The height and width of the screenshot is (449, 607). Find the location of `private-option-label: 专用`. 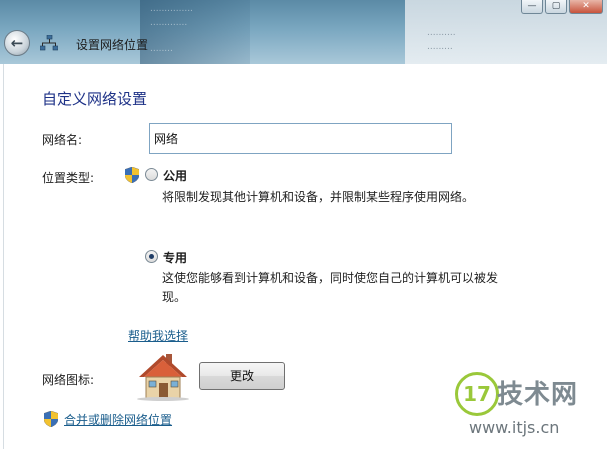

private-option-label: 专用 is located at coordinates (175, 257).